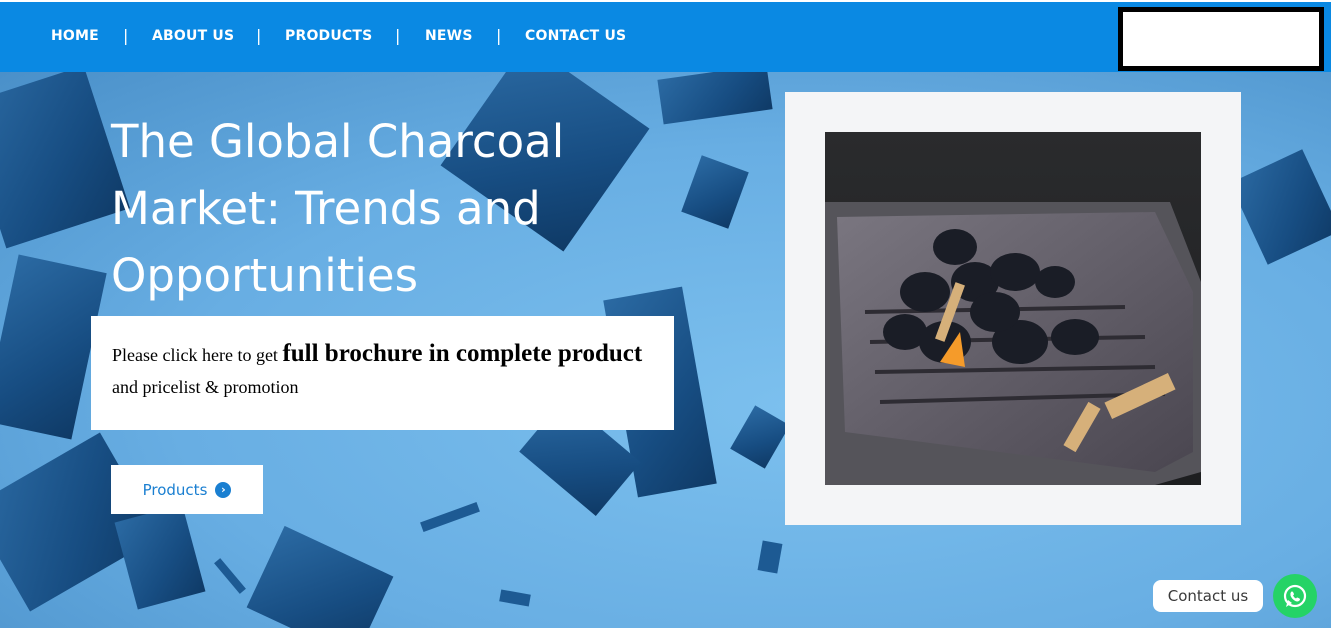 This screenshot has width=1331, height=628. What do you see at coordinates (223, 489) in the screenshot?
I see `chevron-right-circle-icon: ›` at bounding box center [223, 489].